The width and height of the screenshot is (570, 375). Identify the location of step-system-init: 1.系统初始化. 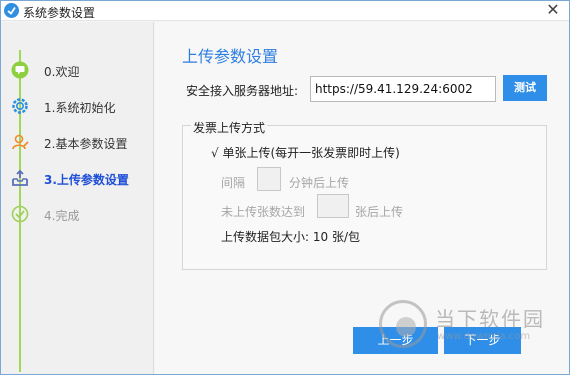
(81, 107).